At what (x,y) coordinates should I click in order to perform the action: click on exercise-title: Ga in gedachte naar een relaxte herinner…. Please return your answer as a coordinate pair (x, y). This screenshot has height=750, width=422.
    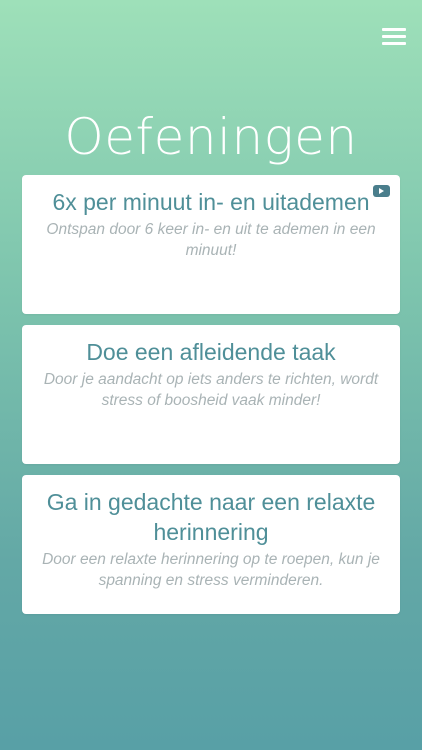
    Looking at the image, I should click on (211, 517).